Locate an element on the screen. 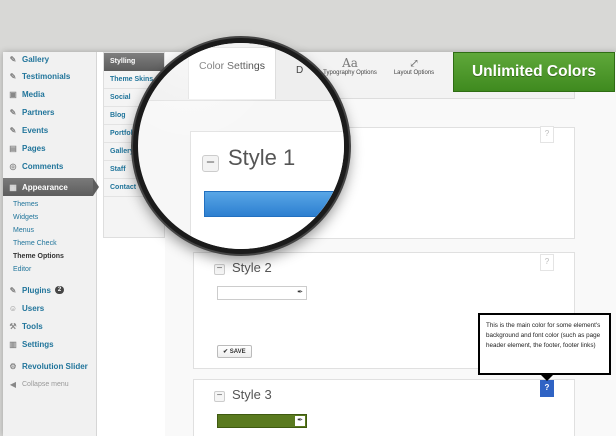  layout-icon: ⤢ is located at coordinates (414, 63).